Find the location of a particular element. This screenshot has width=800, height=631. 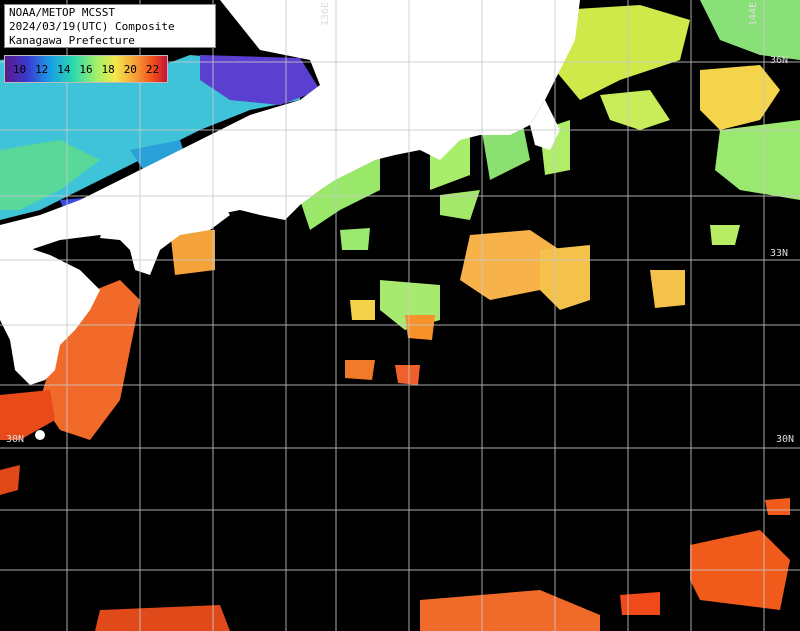

legend-tick: 12 is located at coordinates (42, 69).